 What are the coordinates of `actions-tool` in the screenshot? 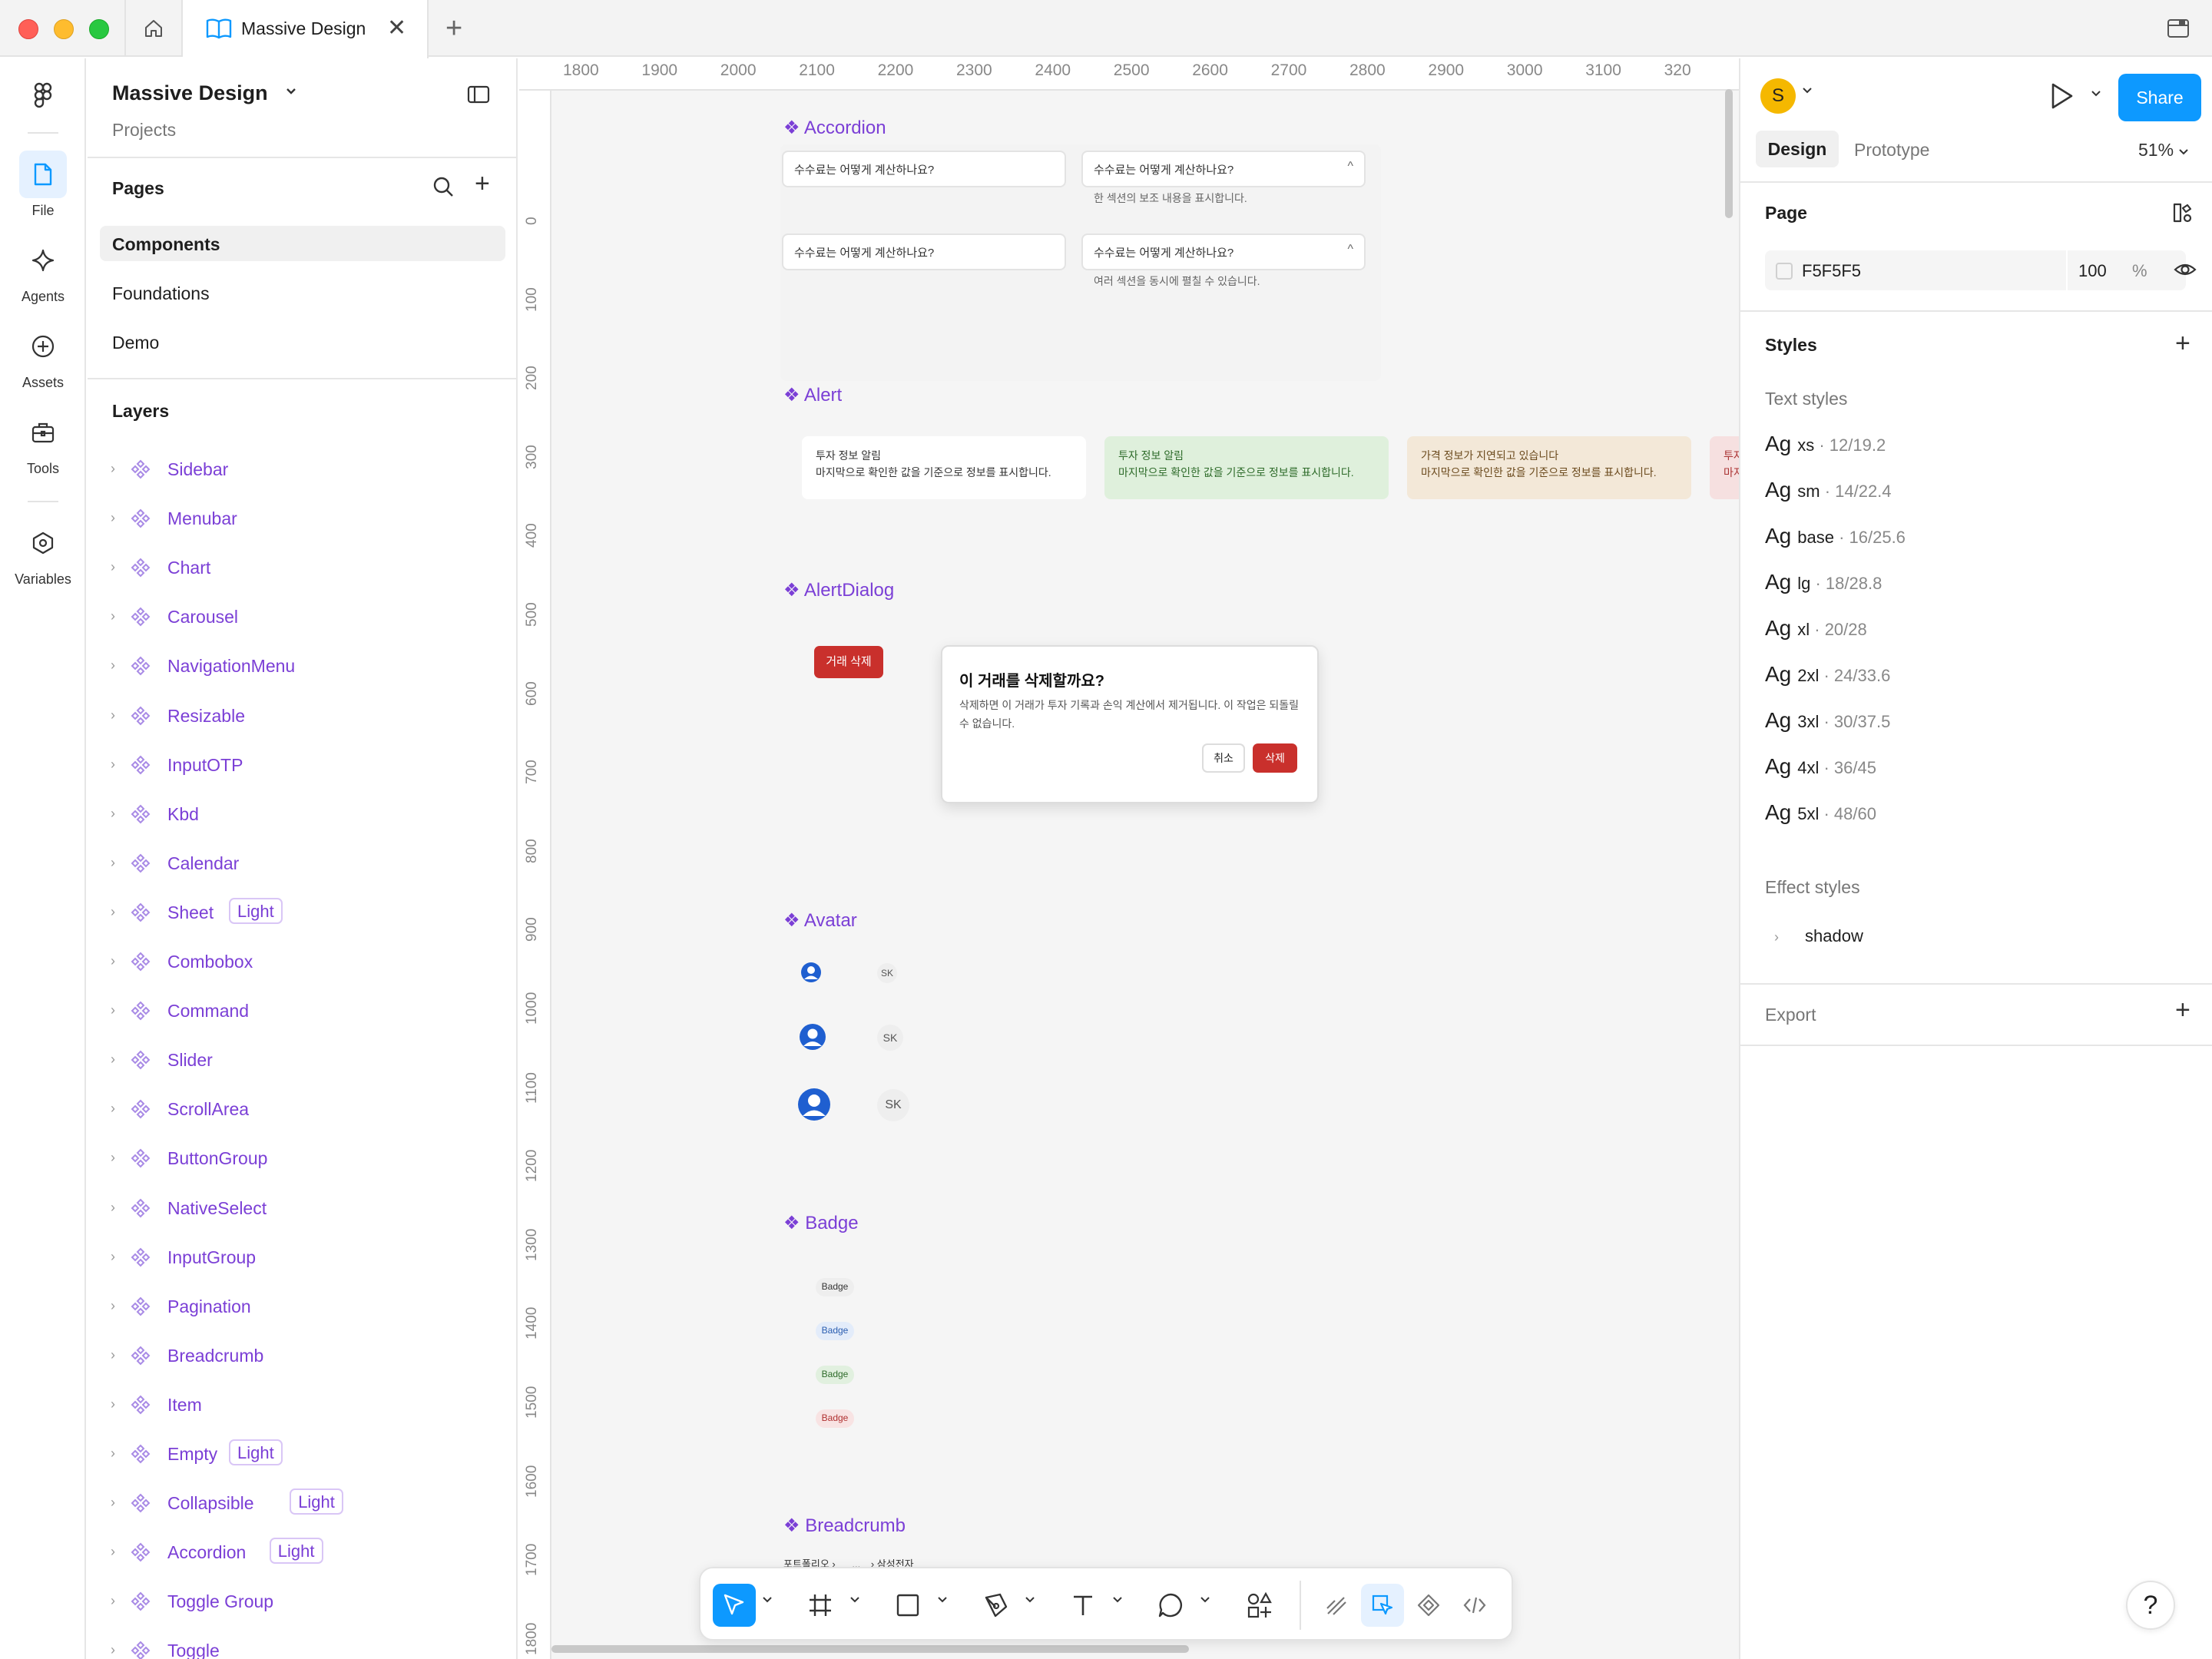 It's located at (1259, 1605).